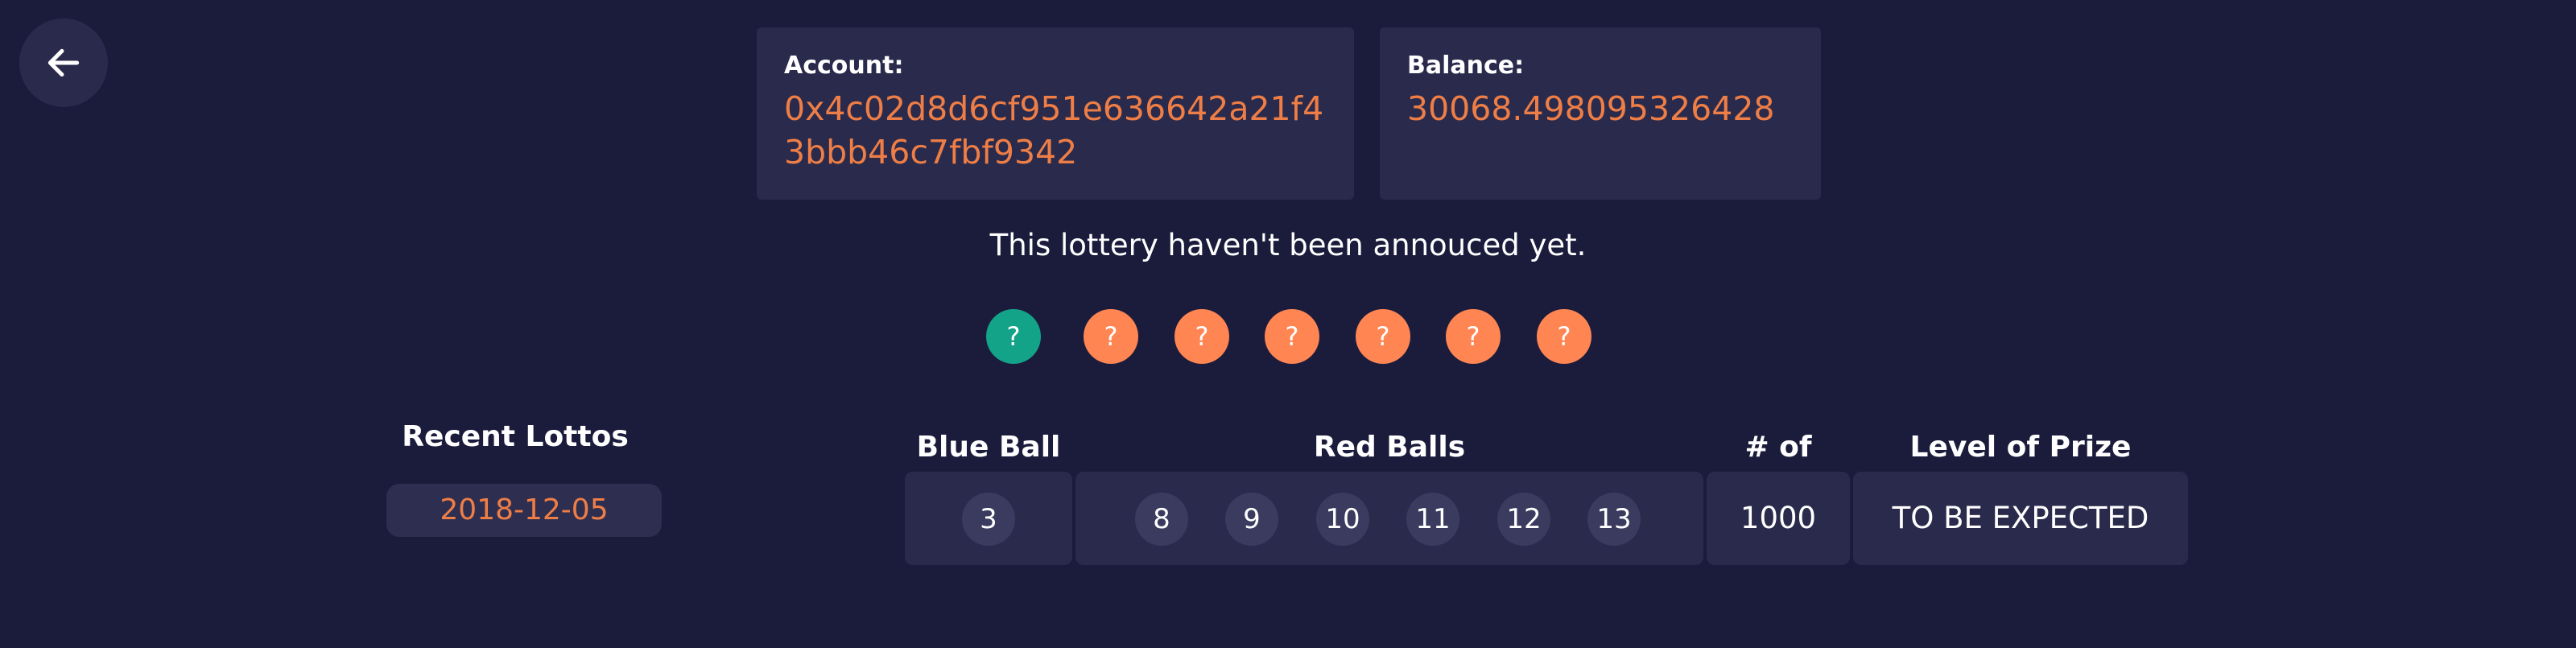  I want to click on red-ball-number: 9, so click(1251, 520).